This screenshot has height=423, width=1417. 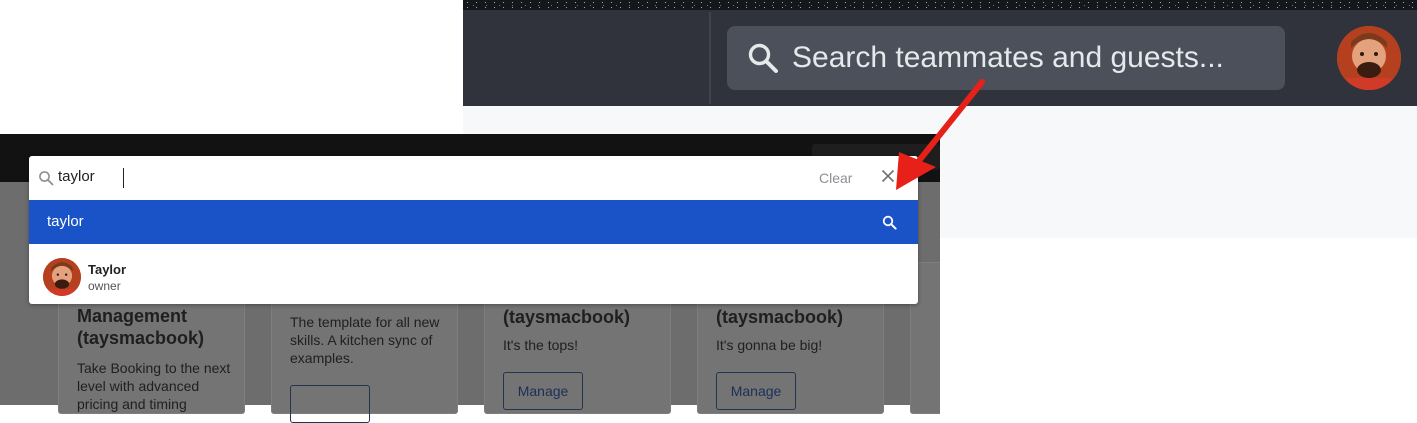 I want to click on header-divider, so click(x=710, y=58).